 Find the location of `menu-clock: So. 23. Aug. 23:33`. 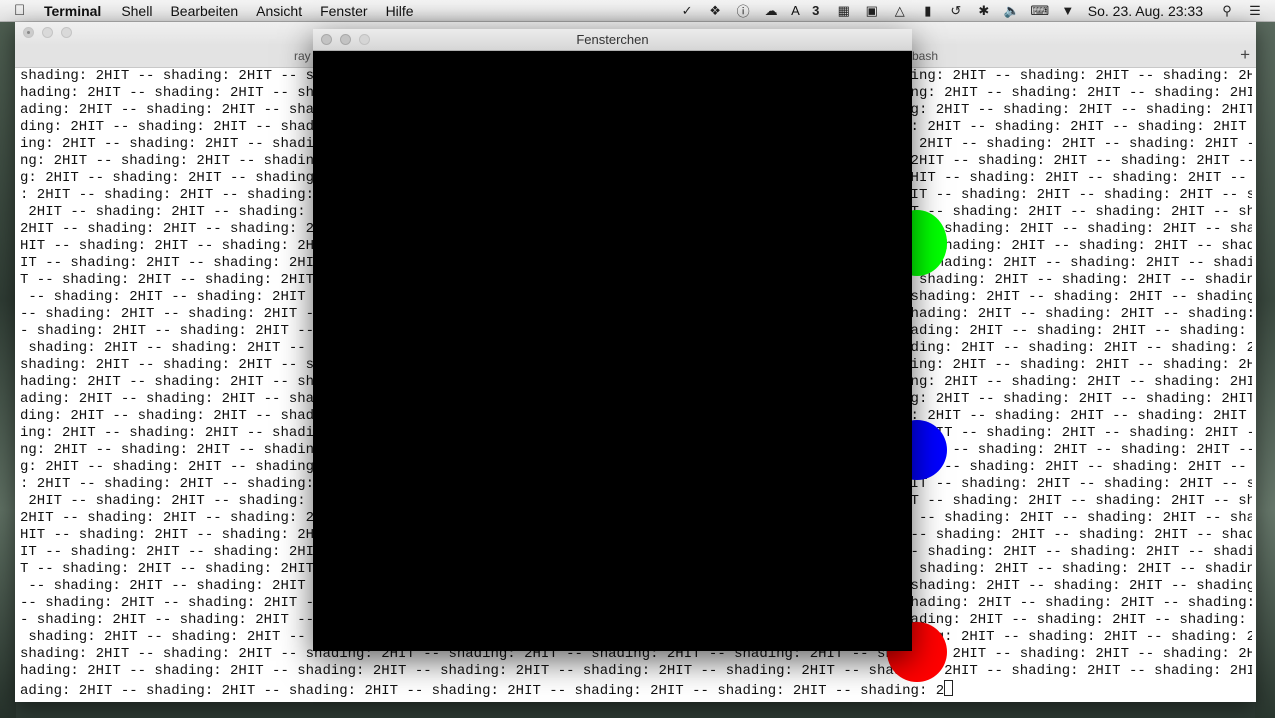

menu-clock: So. 23. Aug. 23:33 is located at coordinates (1145, 11).